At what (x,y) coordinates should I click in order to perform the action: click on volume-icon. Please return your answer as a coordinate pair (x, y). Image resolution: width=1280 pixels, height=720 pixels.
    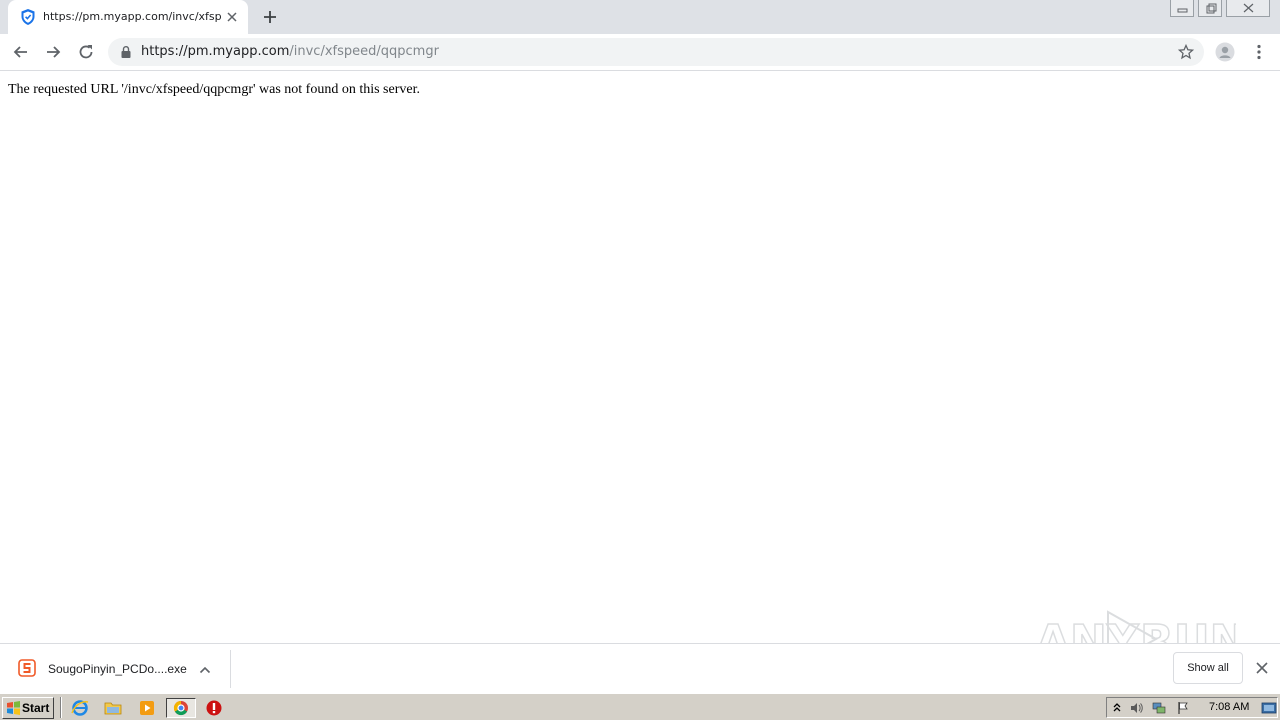
    Looking at the image, I should click on (1136, 708).